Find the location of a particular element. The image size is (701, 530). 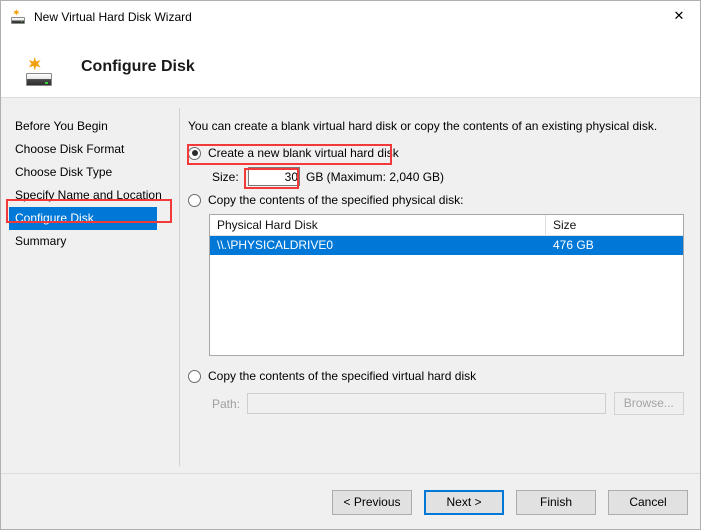

new-hard-disk-icon is located at coordinates (18, 16).